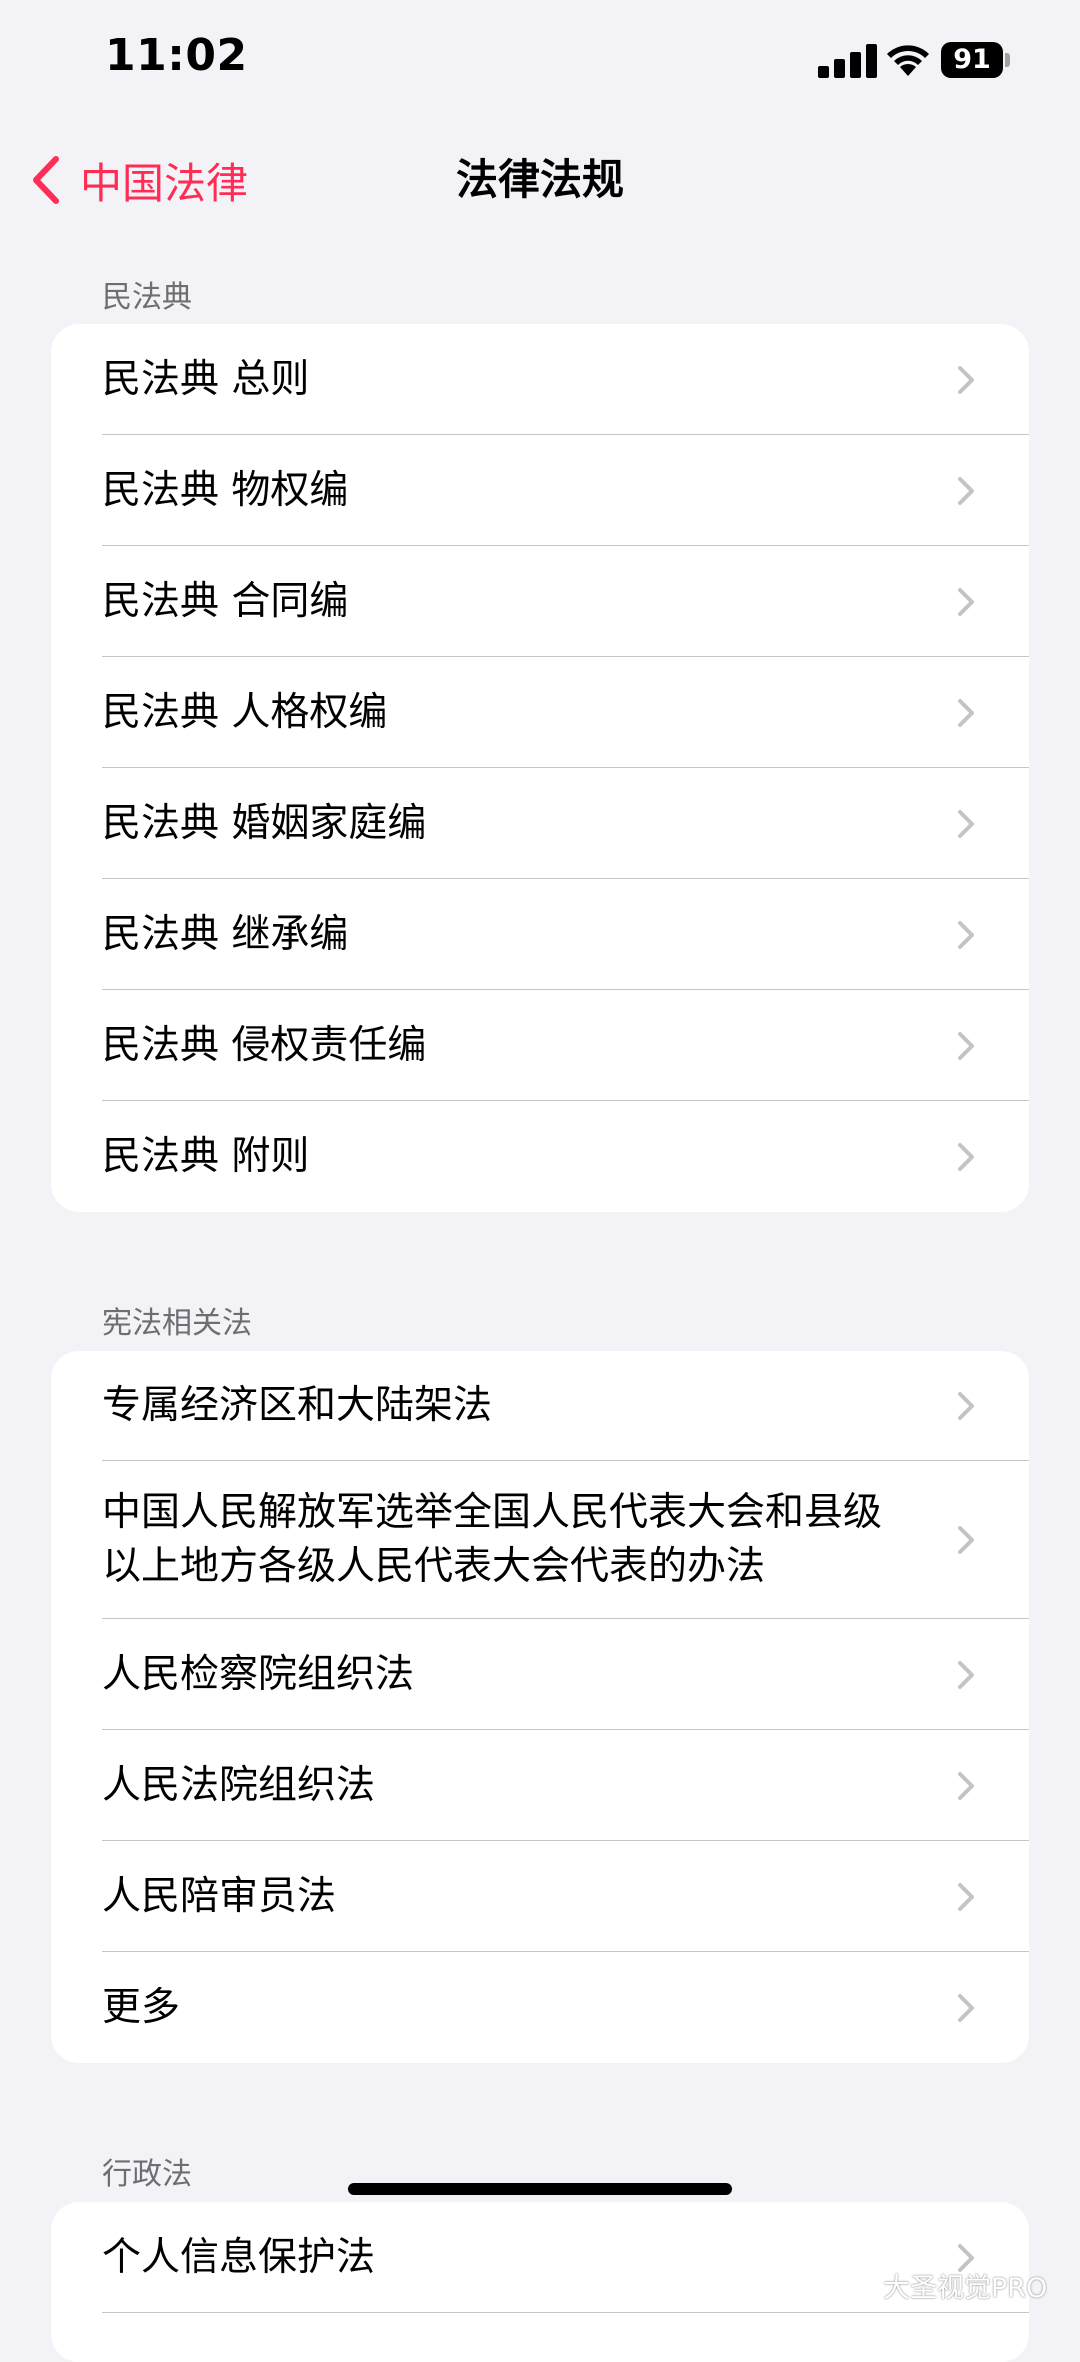 The width and height of the screenshot is (1080, 2362). What do you see at coordinates (539, 179) in the screenshot?
I see `page-title: 法律法规` at bounding box center [539, 179].